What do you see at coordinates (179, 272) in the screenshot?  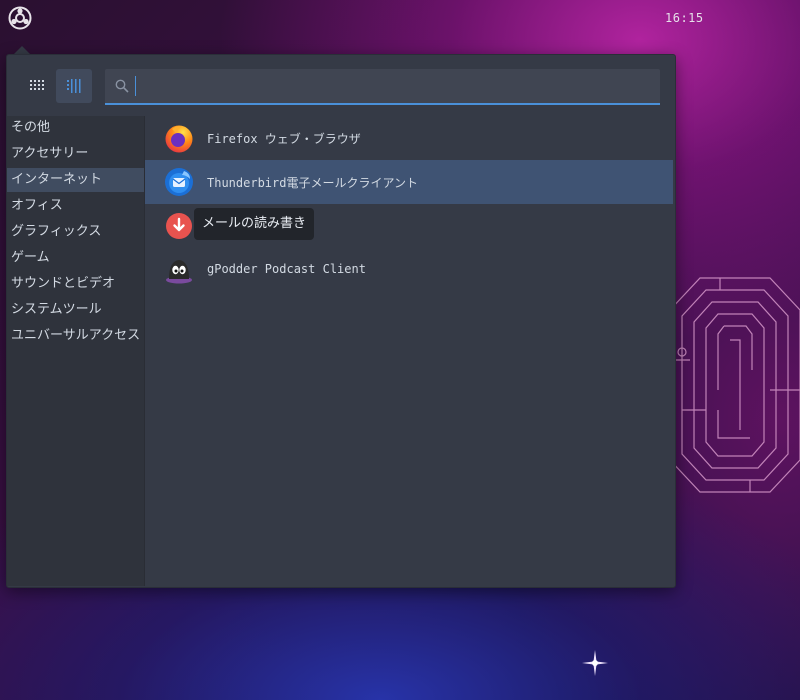 I see `gpodder-icon` at bounding box center [179, 272].